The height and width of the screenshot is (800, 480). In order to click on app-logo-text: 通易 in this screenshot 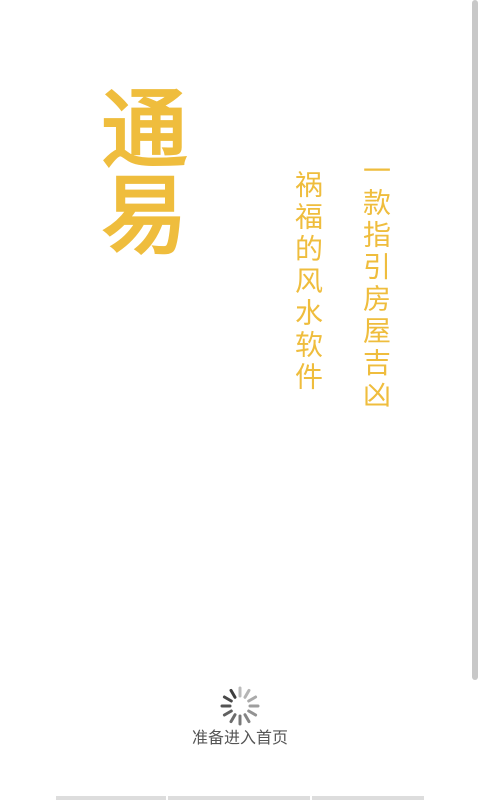, I will do `click(136, 170)`.